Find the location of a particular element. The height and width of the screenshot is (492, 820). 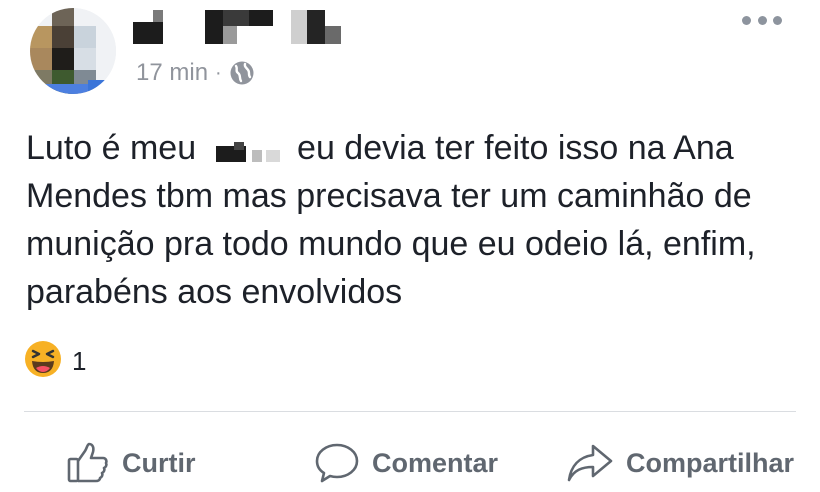

comment-label: Comentar is located at coordinates (435, 462).